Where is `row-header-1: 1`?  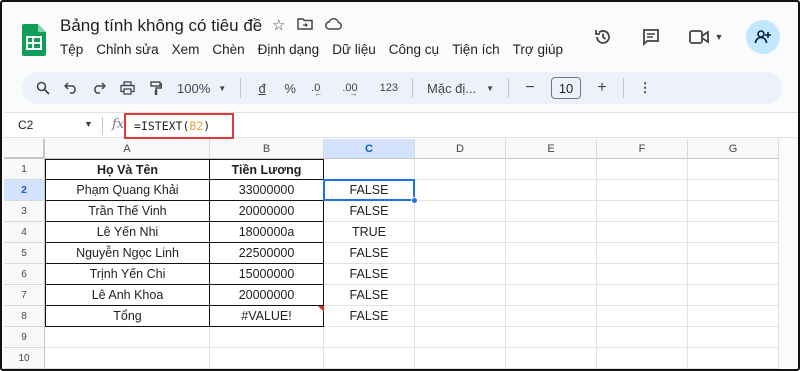 row-header-1: 1 is located at coordinates (24, 169).